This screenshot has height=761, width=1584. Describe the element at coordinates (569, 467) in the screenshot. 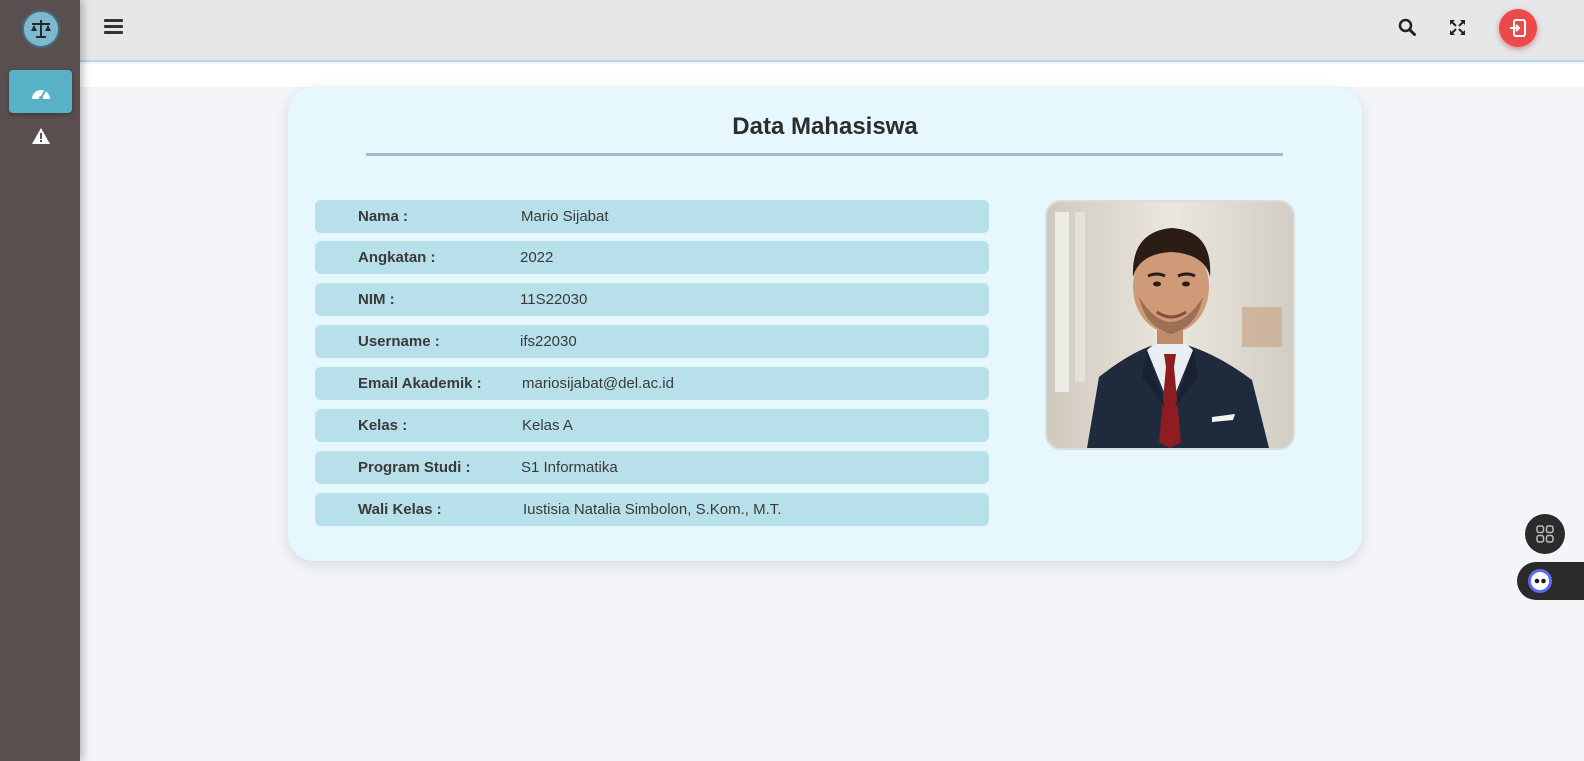

I see `info-value: S1 Informatika` at that location.